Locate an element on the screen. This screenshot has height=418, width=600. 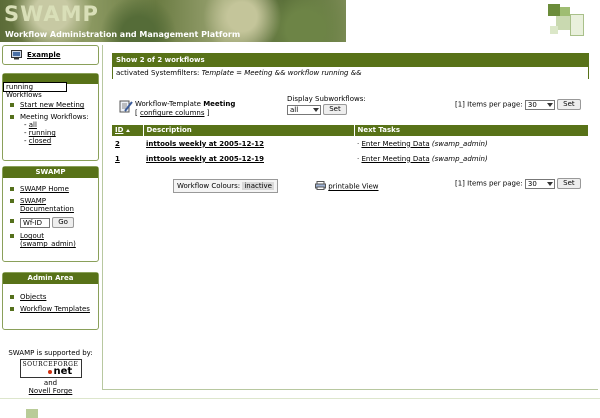
column-header-next-tasks: Next Tasks is located at coordinates (471, 130).